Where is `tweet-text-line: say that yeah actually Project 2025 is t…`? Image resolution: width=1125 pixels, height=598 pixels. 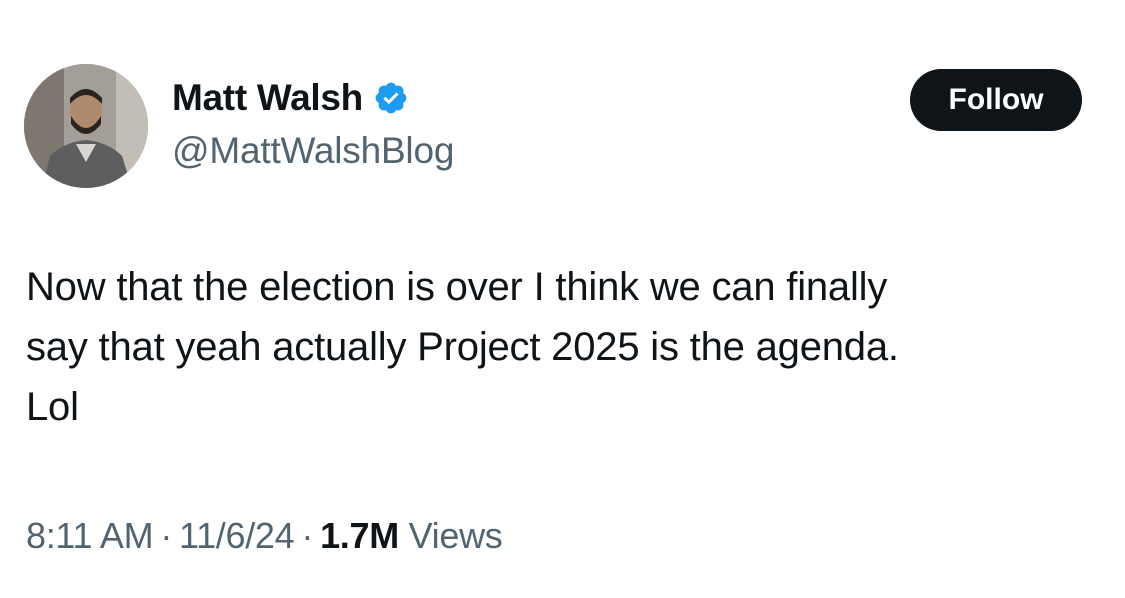 tweet-text-line: say that yeah actually Project 2025 is t… is located at coordinates (462, 347).